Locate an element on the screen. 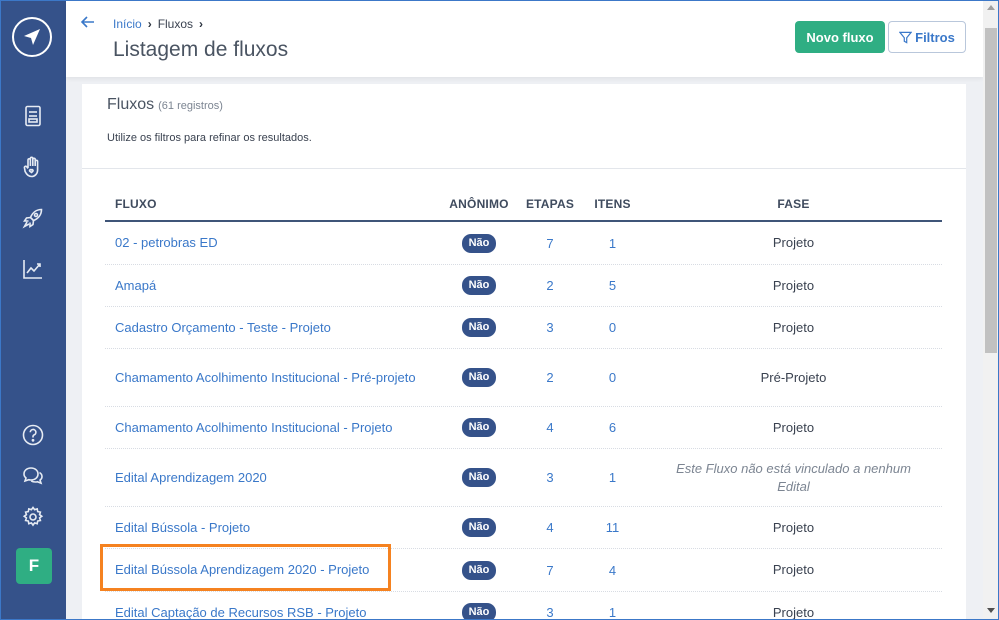  flow-name-link: Amapá is located at coordinates (271, 286).